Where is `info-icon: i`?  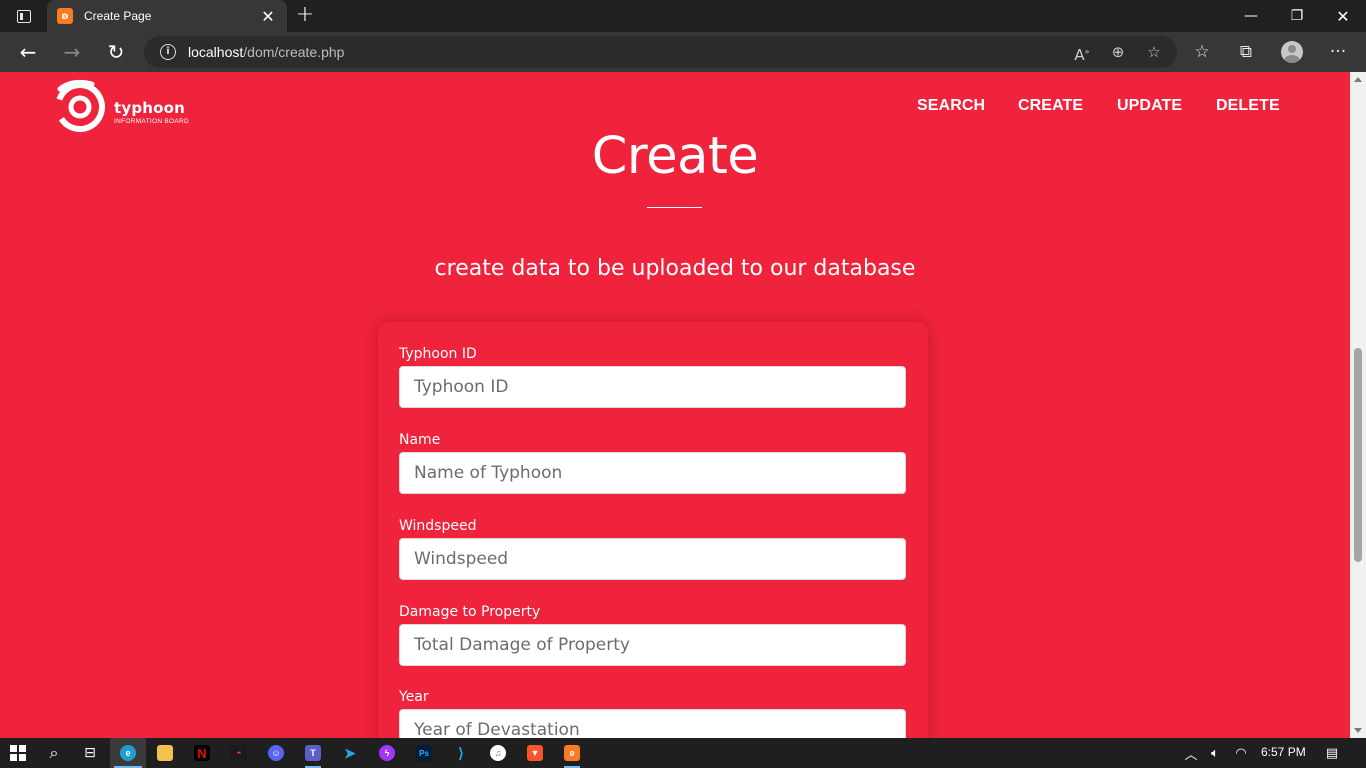
info-icon: i is located at coordinates (168, 52).